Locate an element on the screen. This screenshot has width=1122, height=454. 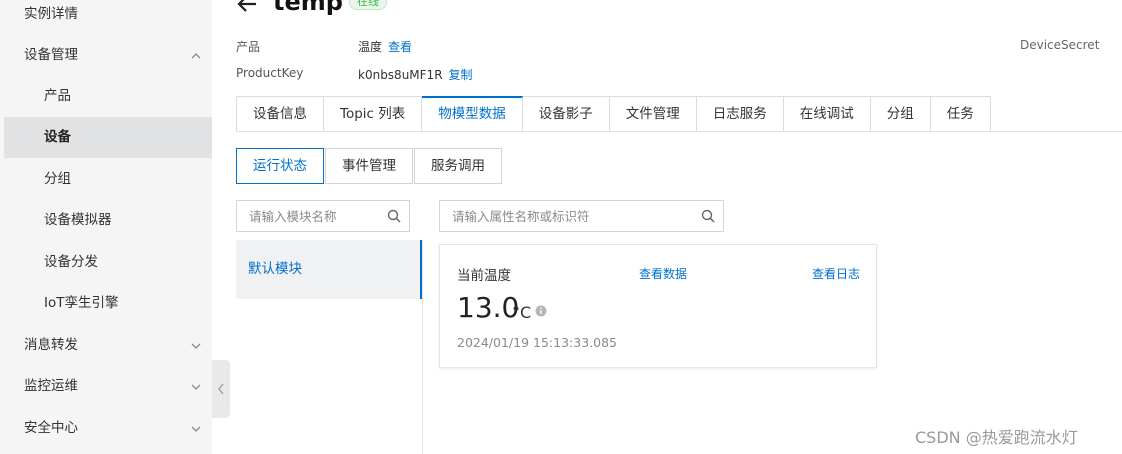
sidebar-item-groups: 分组 is located at coordinates (108, 179).